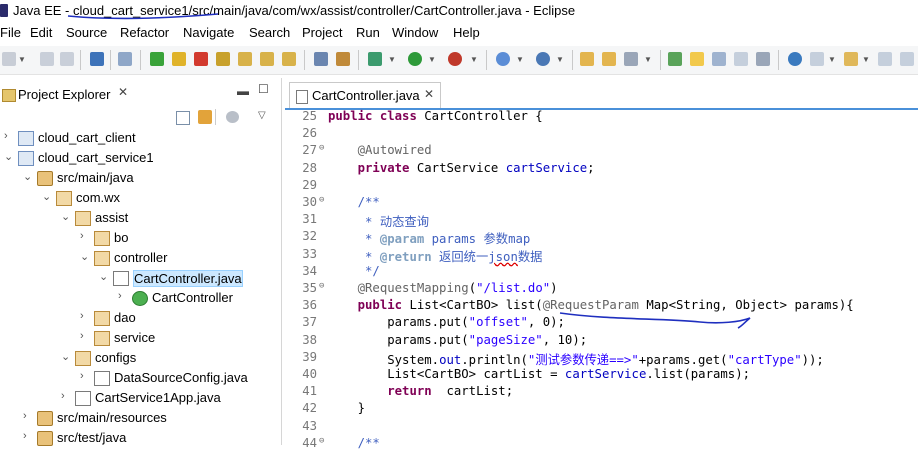 The height and width of the screenshot is (452, 918). I want to click on new-class-icon, so click(543, 59).